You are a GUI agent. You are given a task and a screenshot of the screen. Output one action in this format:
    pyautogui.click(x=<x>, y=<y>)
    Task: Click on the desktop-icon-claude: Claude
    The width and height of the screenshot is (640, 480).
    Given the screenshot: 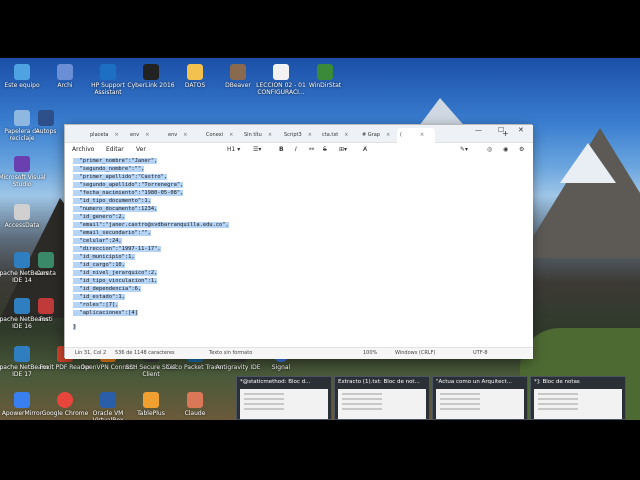 What is the action you would take?
    pyautogui.click(x=195, y=404)
    